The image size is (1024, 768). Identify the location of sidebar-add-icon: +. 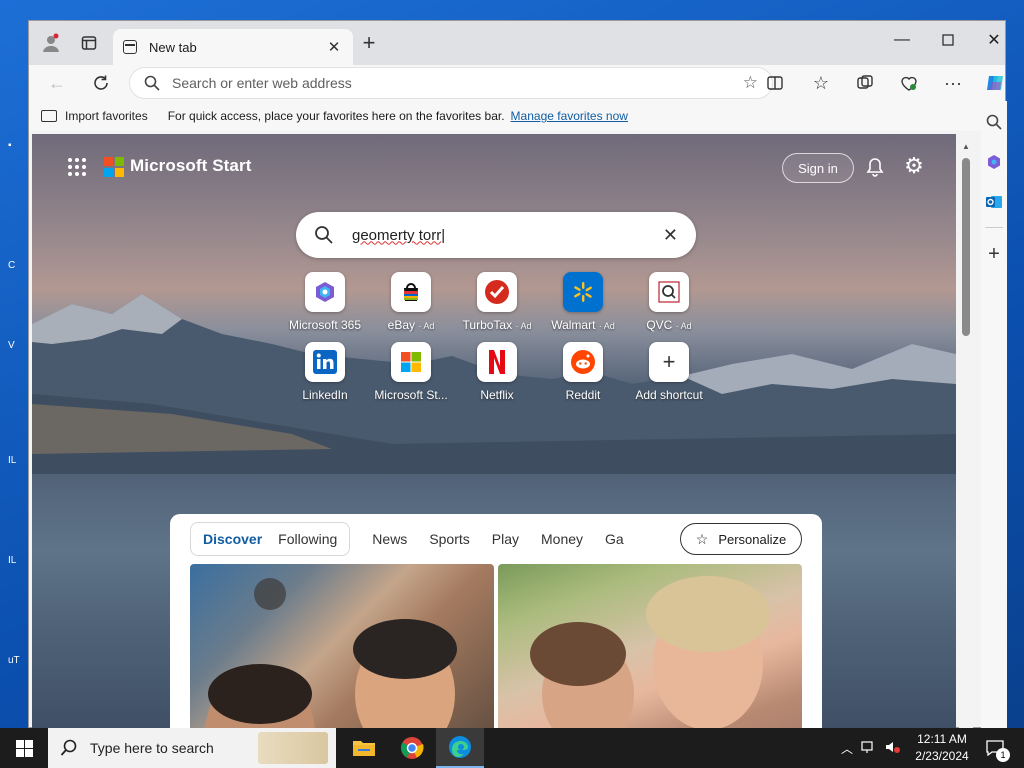
(994, 254).